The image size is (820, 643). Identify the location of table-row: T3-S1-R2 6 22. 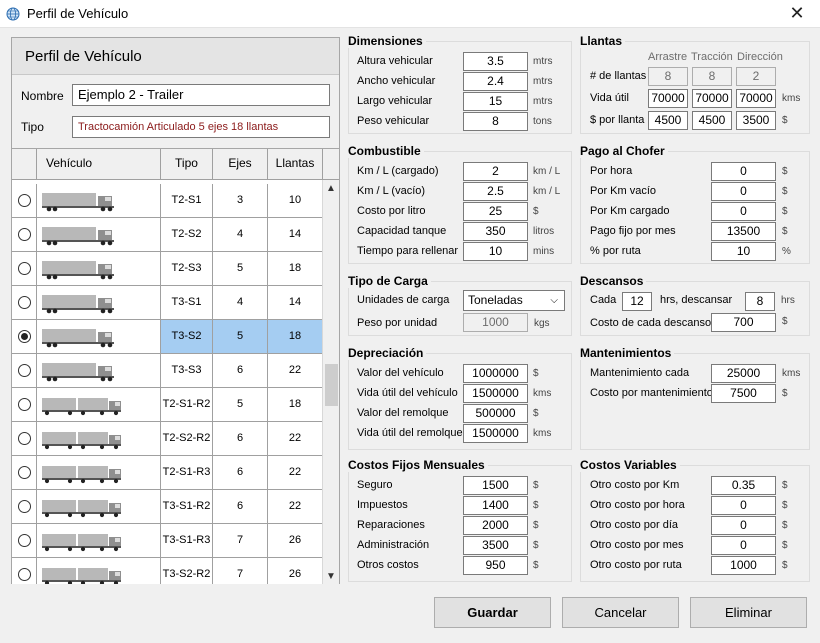
(167, 507).